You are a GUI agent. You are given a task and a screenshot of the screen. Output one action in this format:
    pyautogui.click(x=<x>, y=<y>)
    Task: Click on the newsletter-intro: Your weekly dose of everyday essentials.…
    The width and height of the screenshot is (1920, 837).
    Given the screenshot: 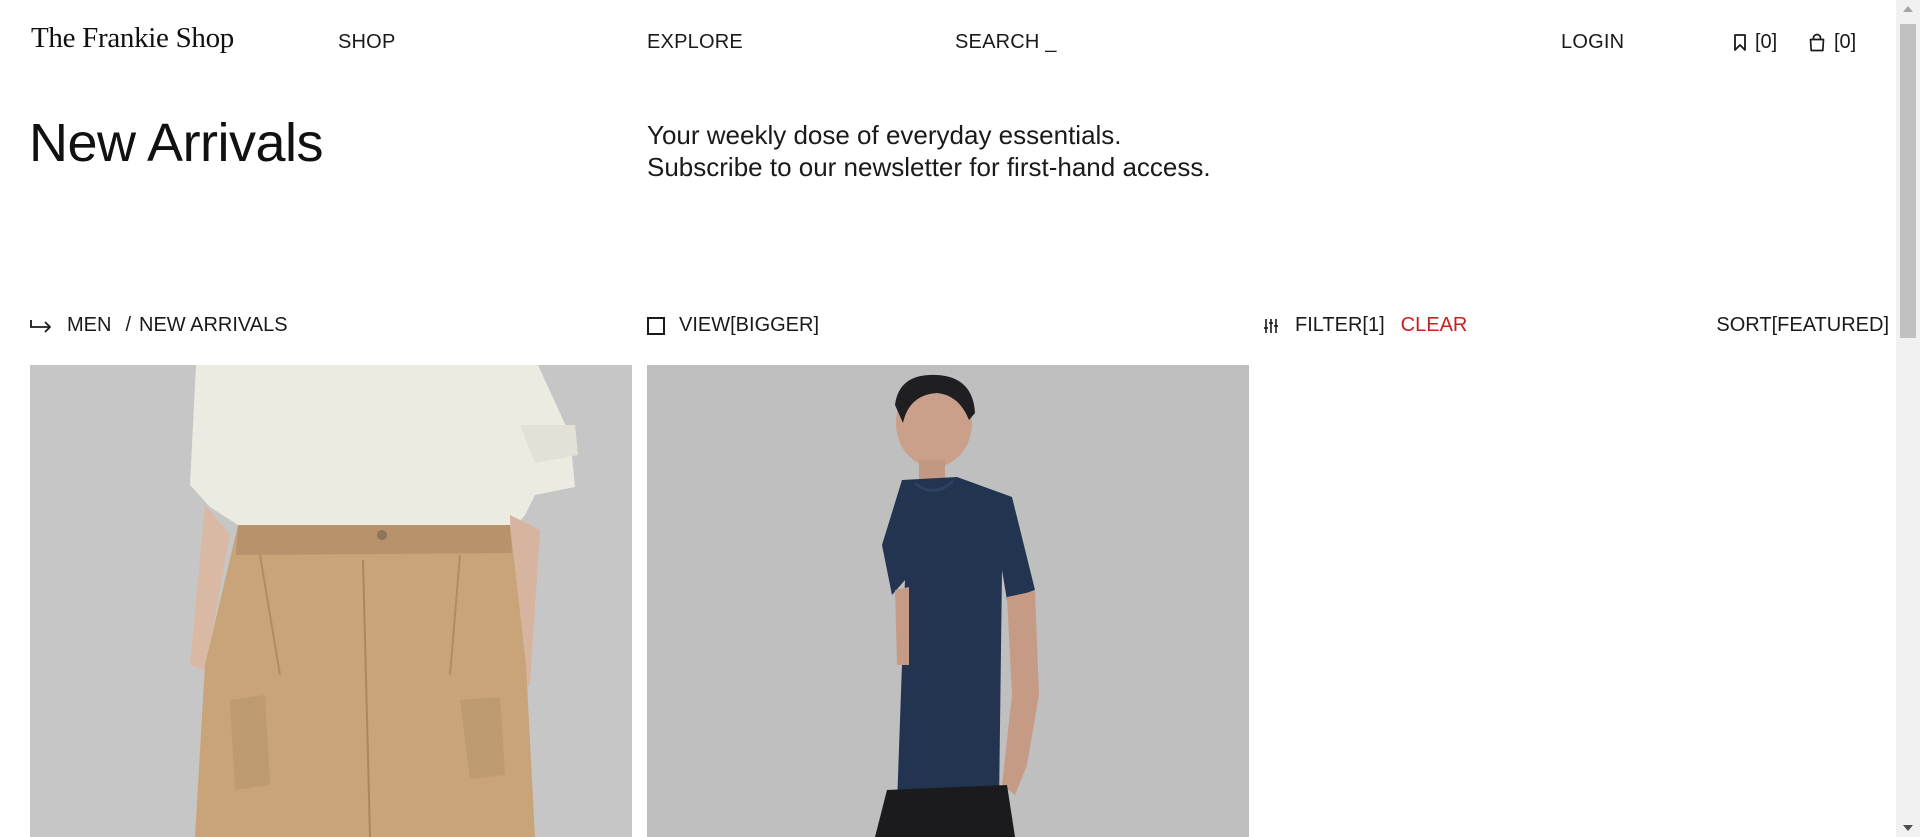 What is the action you would take?
    pyautogui.click(x=929, y=151)
    